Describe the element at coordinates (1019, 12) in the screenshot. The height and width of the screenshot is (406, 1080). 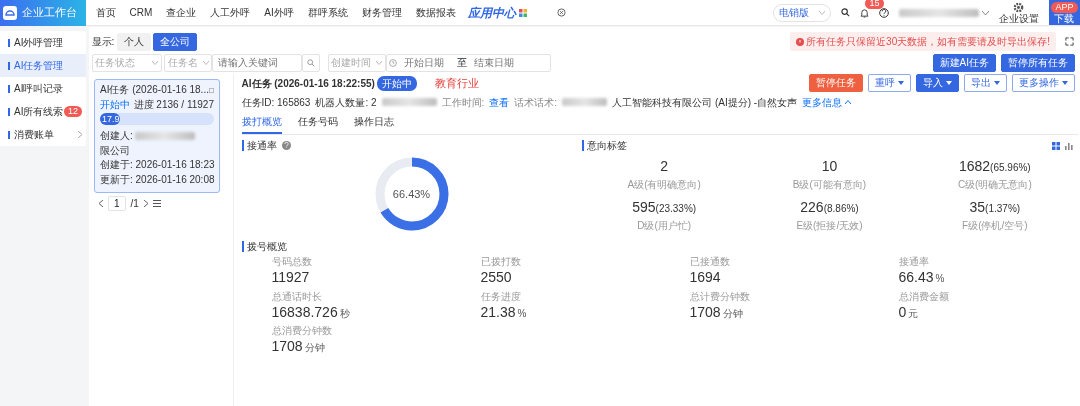
I see `settings-button: 企业设置` at that location.